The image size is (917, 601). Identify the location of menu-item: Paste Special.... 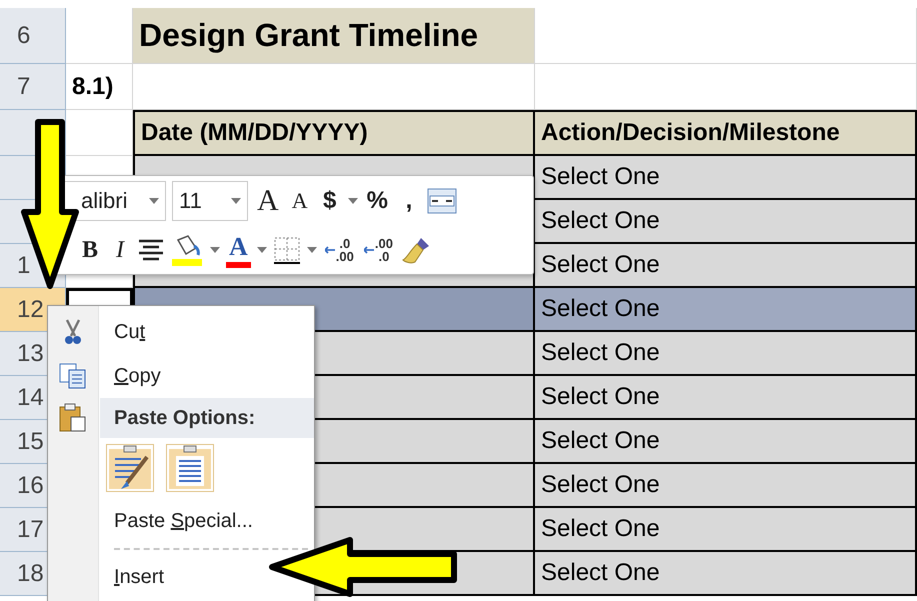
(175, 521).